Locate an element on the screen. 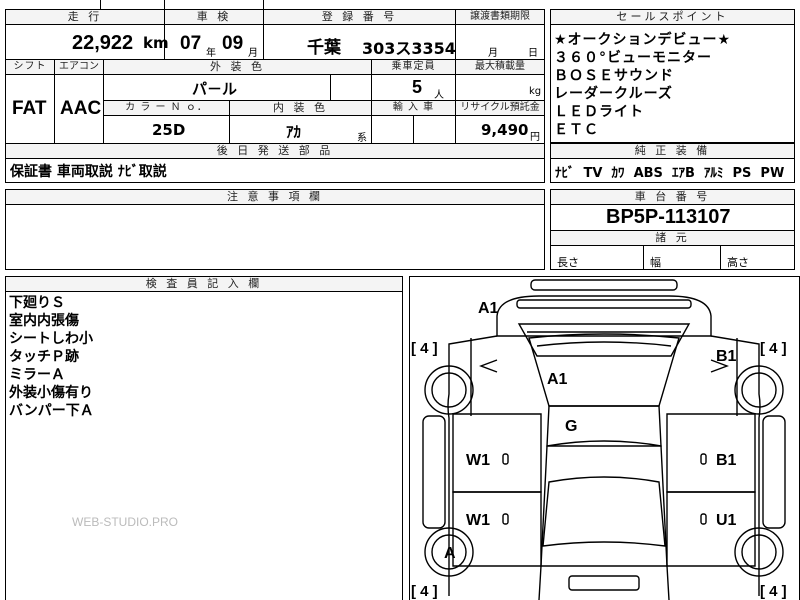 Image resolution: width=800 pixels, height=600 pixels. damage-right-rear-door: U1 is located at coordinates (726, 520).